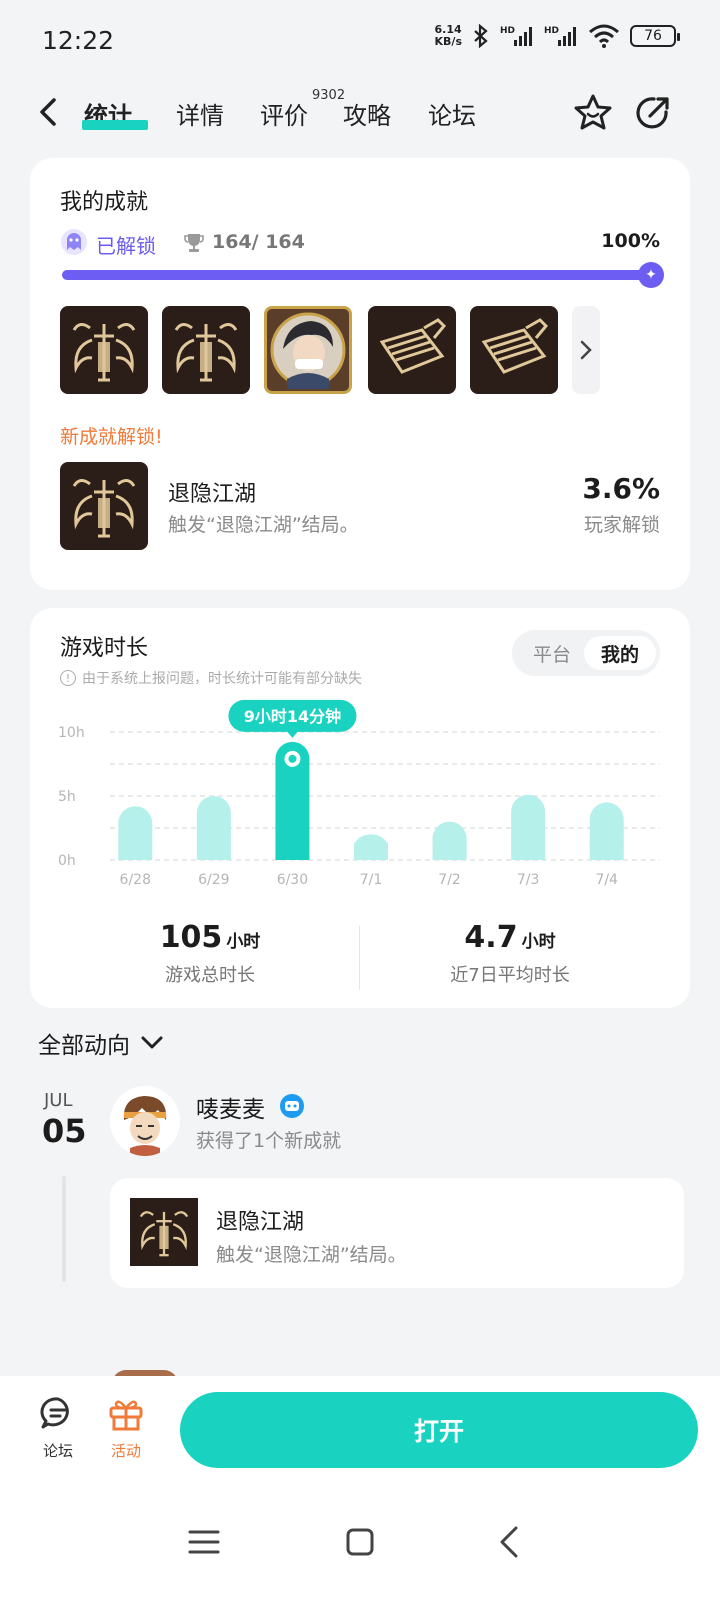 The image size is (720, 1600). What do you see at coordinates (651, 275) in the screenshot?
I see `sparkle-icon: ✦` at bounding box center [651, 275].